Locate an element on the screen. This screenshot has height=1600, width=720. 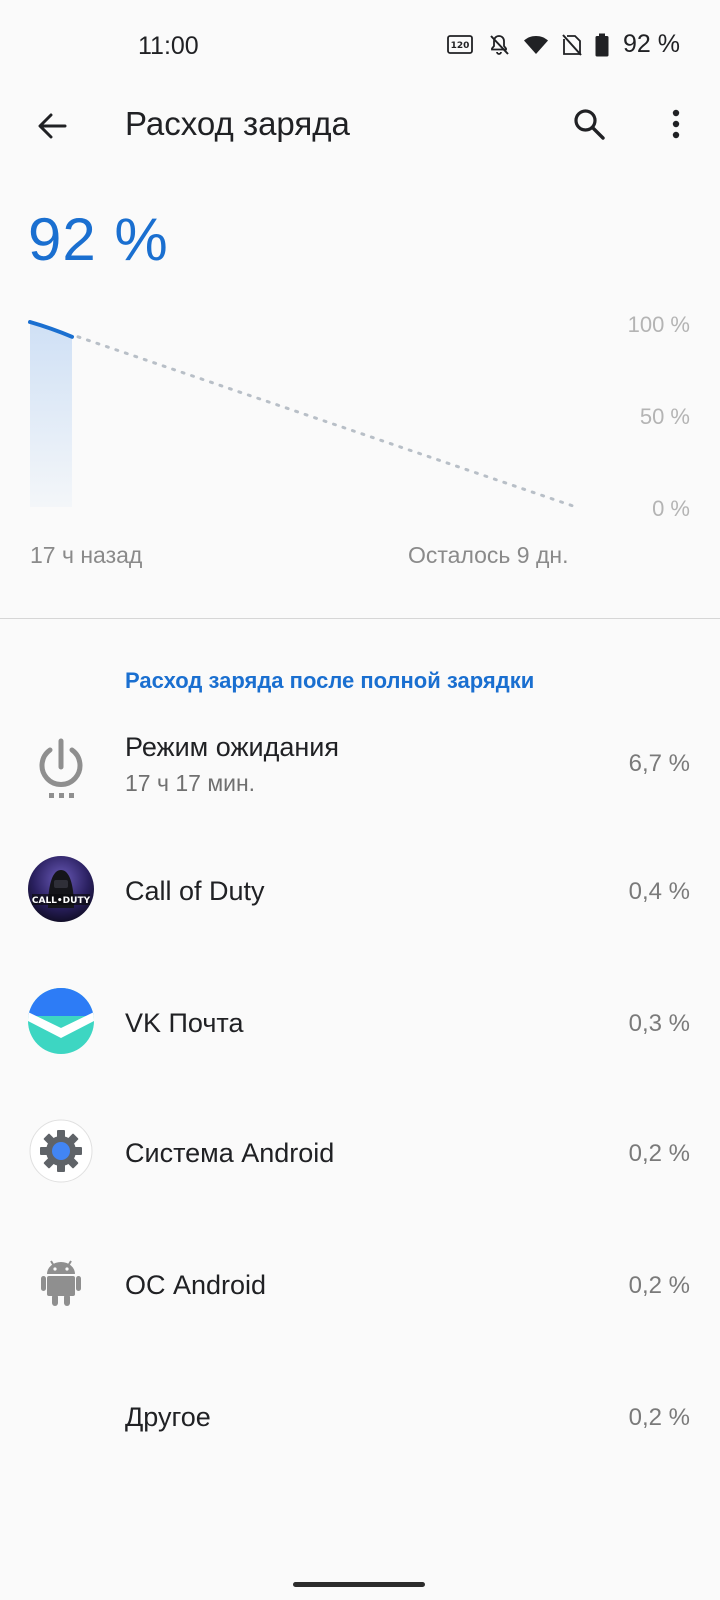
projection-line is located at coordinates (327, 422).